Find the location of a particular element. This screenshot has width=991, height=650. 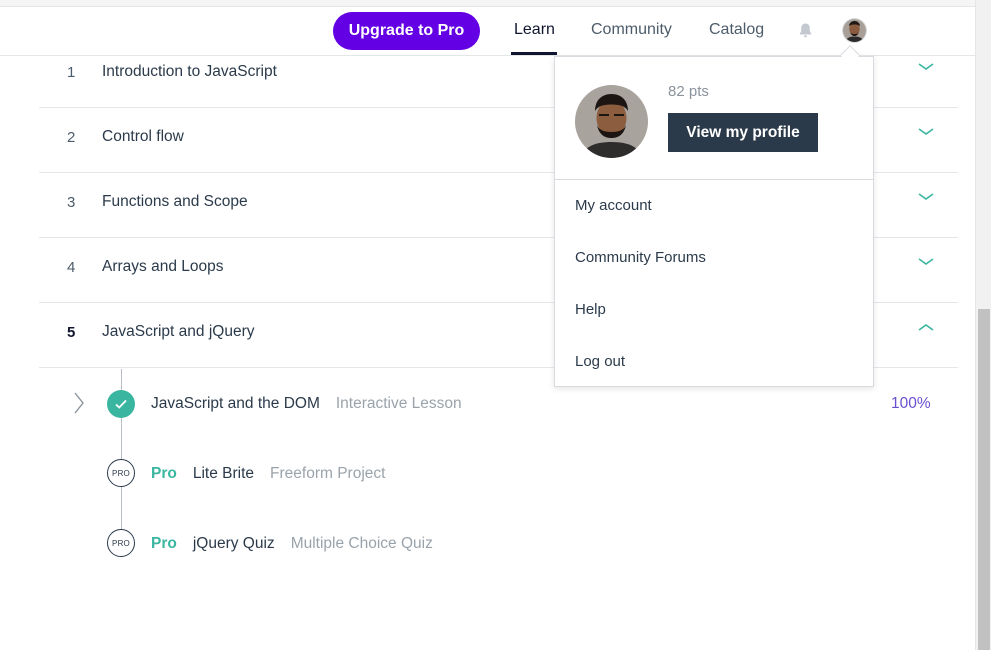

check-icon is located at coordinates (121, 404).